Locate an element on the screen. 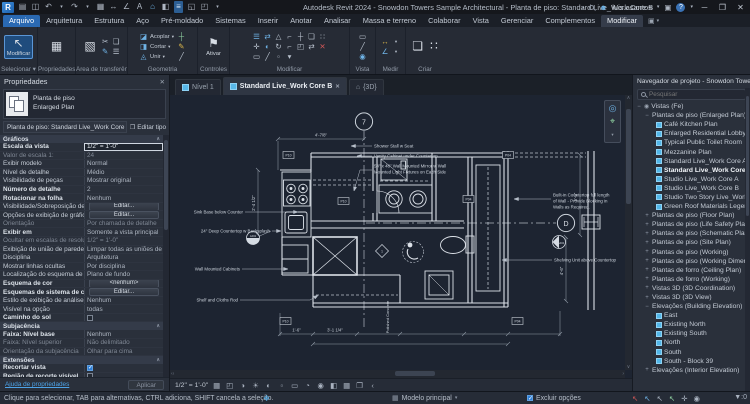 The height and width of the screenshot is (404, 750). panel-name: Controles is located at coordinates (213, 69).